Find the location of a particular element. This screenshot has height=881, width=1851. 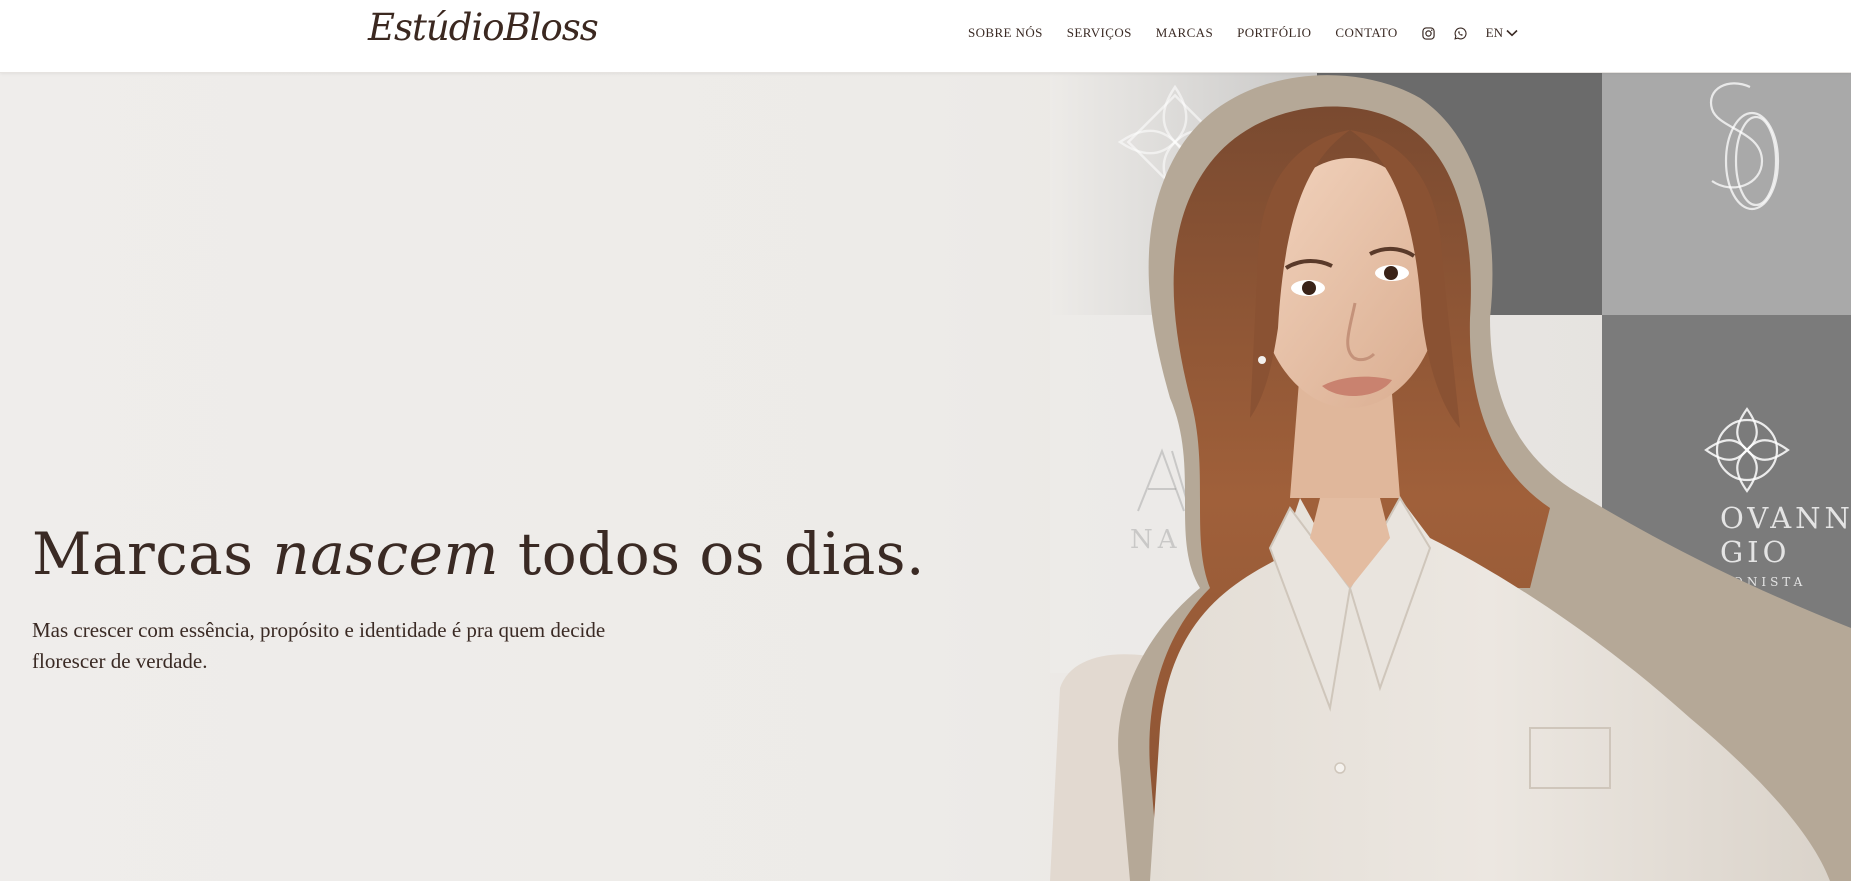

headline-part-1: Marcas is located at coordinates (152, 554).